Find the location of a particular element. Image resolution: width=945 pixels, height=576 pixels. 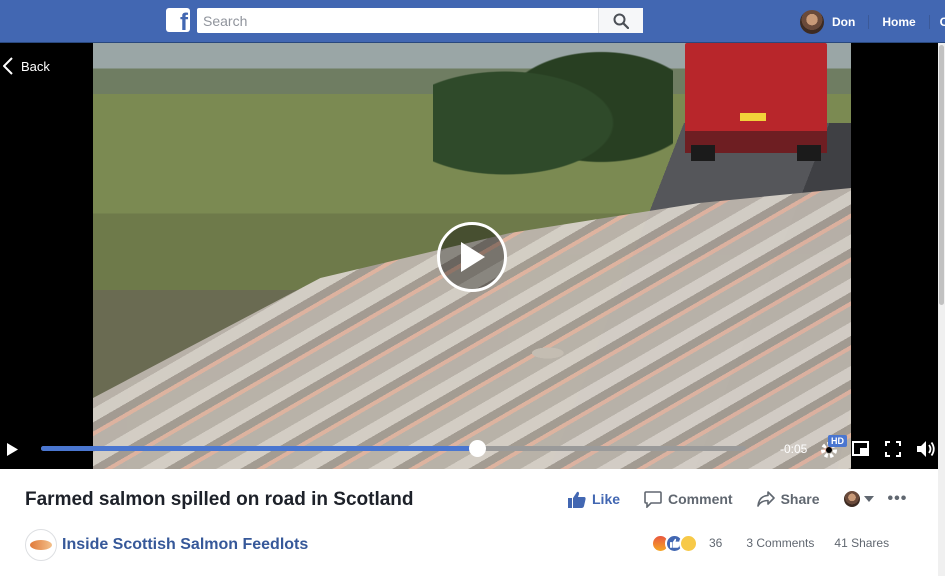

page-info: Inside Scottish Salmon Feedlots is located at coordinates (166, 545).